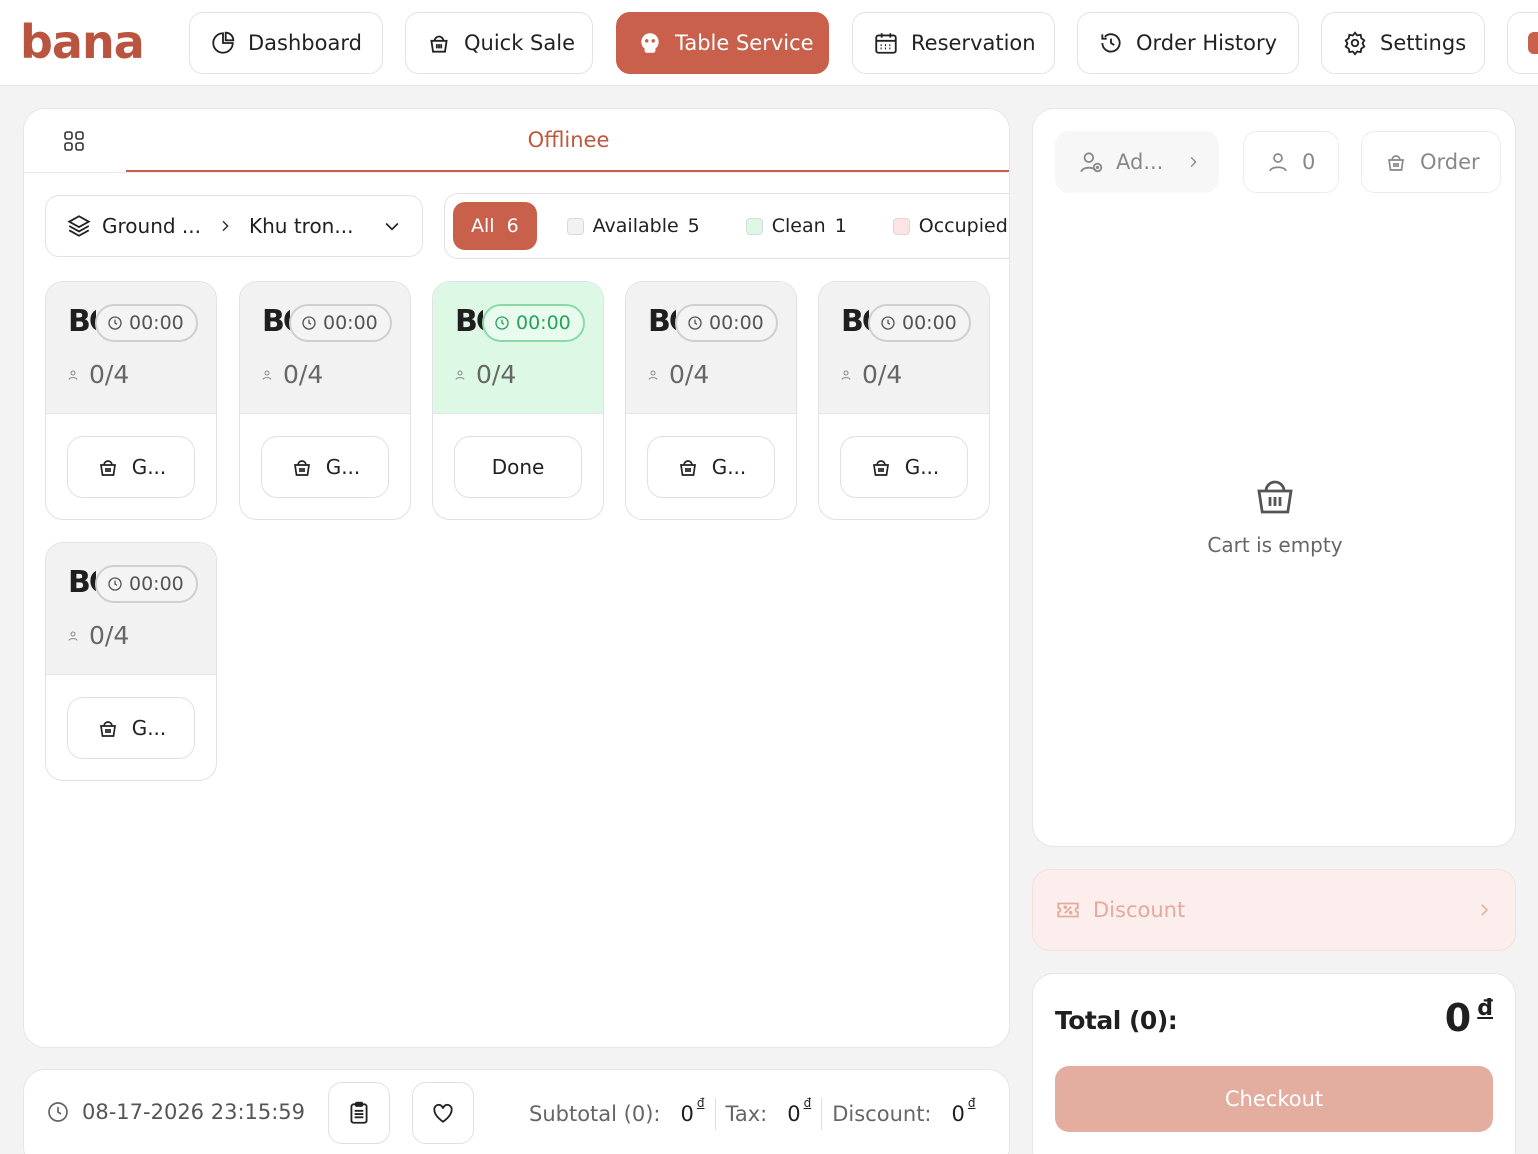 The height and width of the screenshot is (1154, 1538). What do you see at coordinates (443, 1113) in the screenshot?
I see `favorite-button` at bounding box center [443, 1113].